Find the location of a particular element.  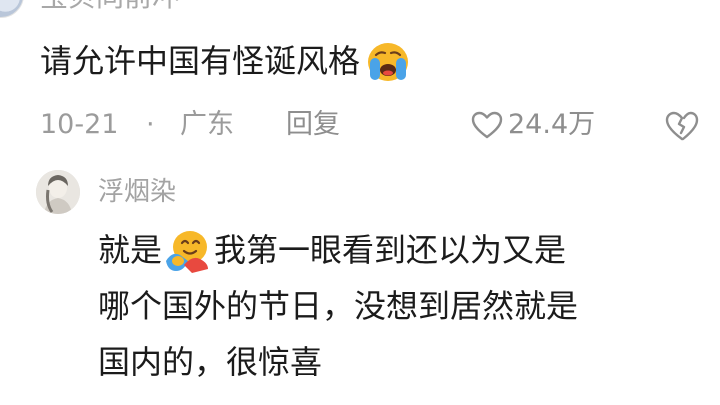

reply-button: 回复 is located at coordinates (313, 125).